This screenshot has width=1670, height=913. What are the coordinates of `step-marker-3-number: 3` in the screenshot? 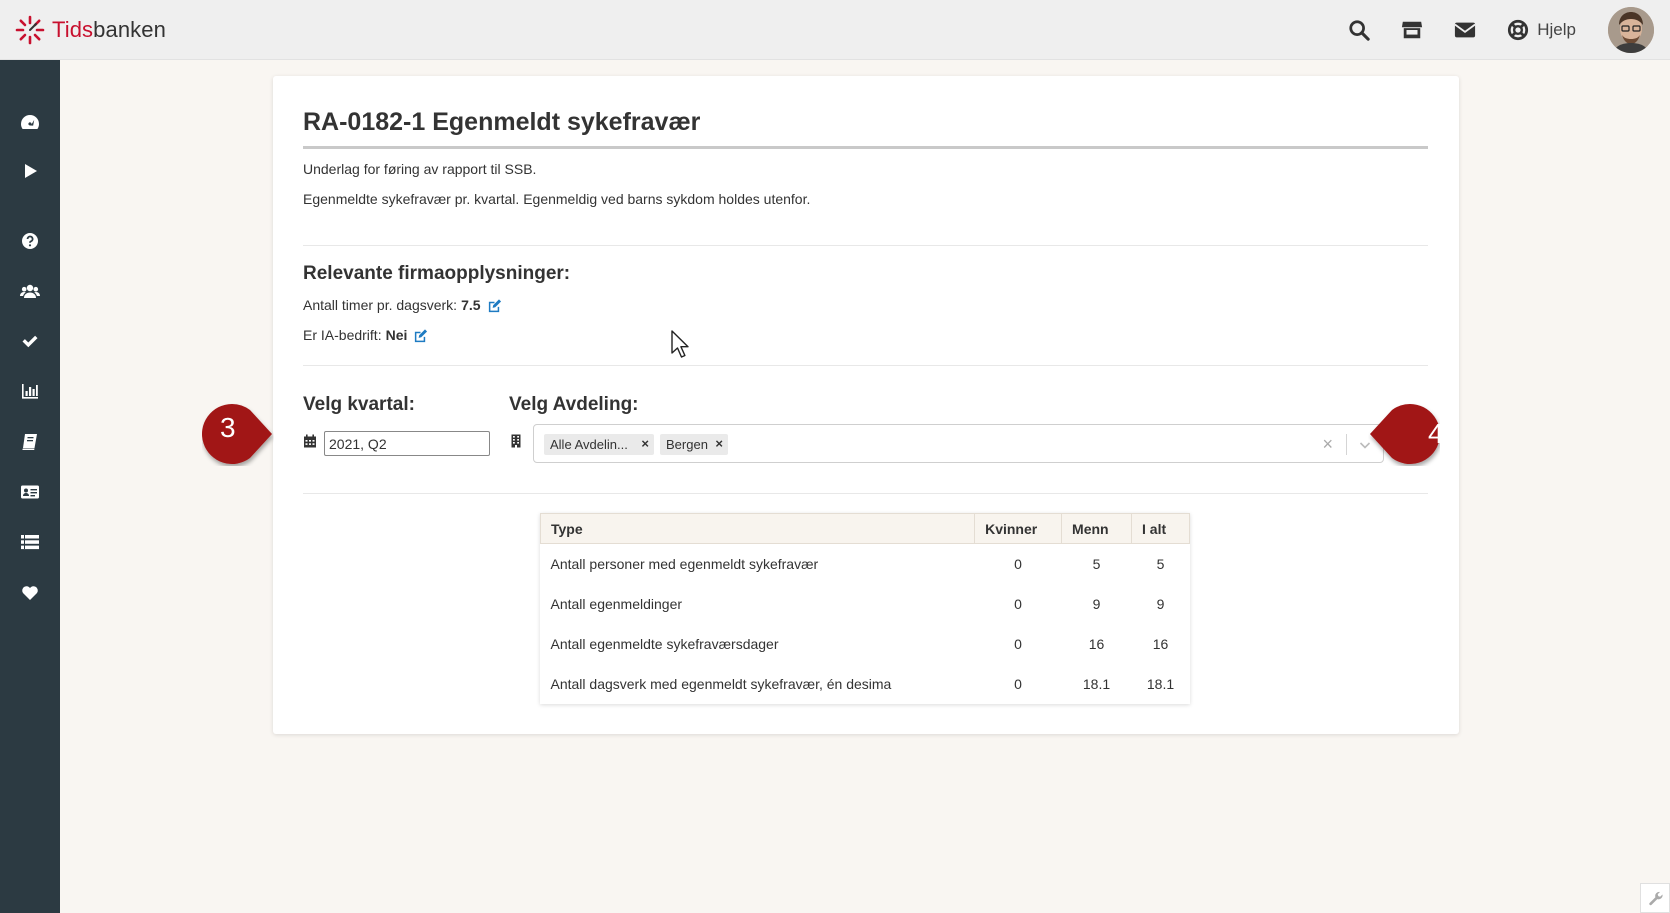 It's located at (228, 427).